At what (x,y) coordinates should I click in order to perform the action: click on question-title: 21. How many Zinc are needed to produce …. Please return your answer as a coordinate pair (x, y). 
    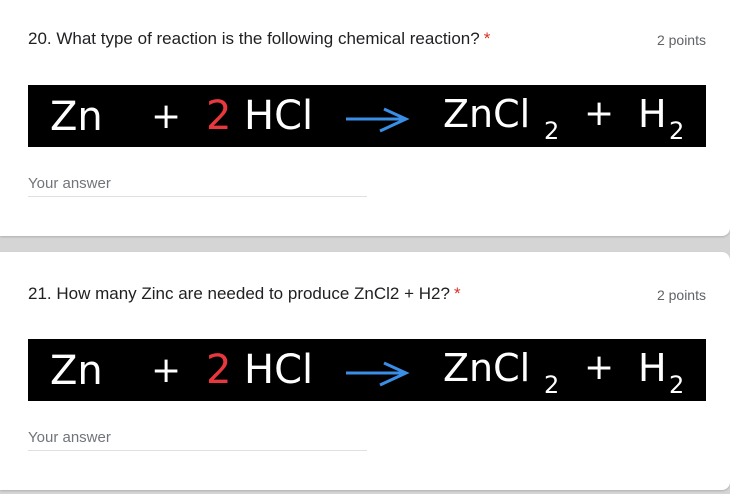
    Looking at the image, I should click on (244, 294).